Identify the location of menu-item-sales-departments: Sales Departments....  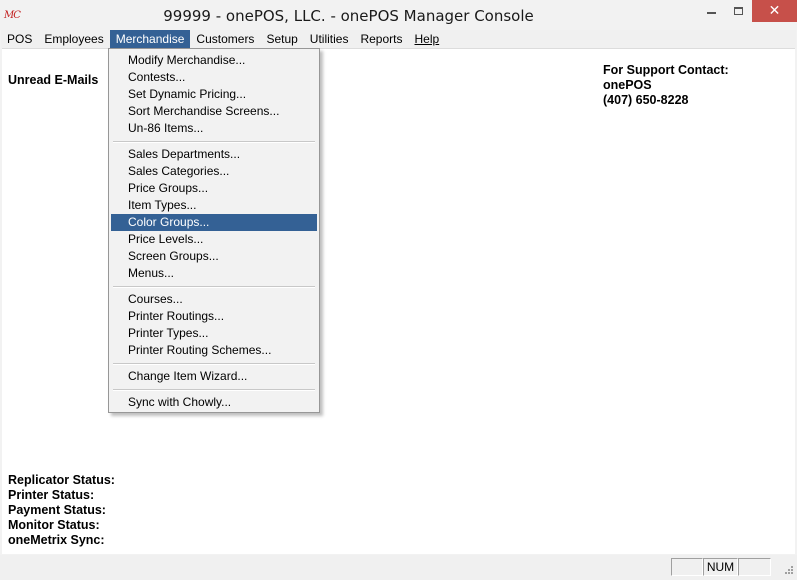
(214, 154).